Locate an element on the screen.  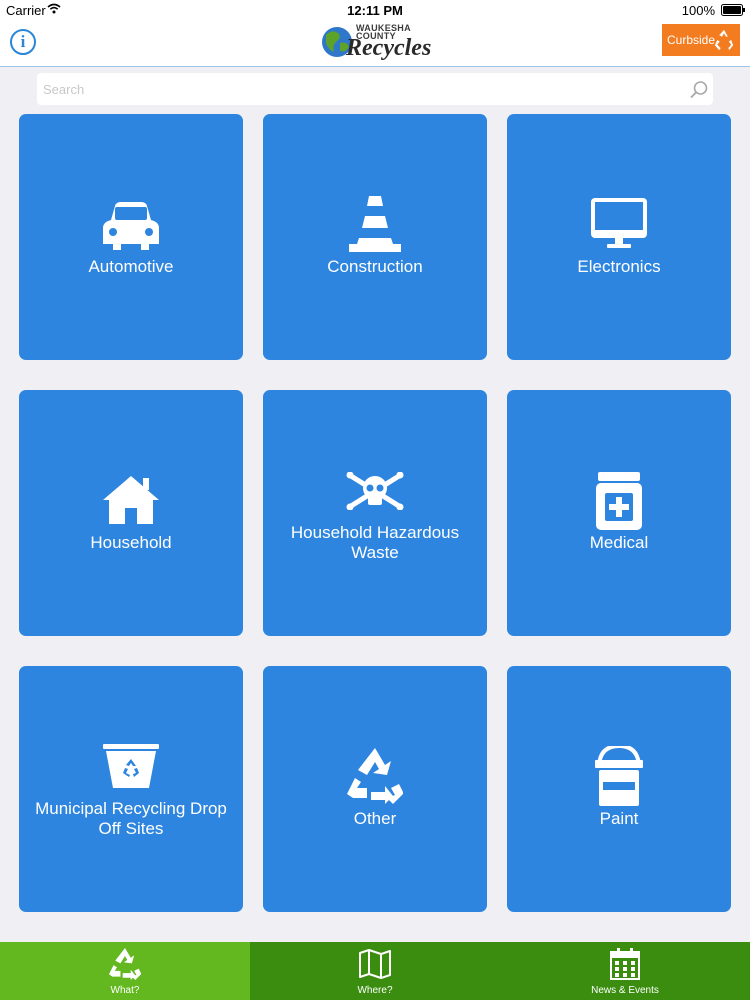
battery-icon is located at coordinates (733, 10).